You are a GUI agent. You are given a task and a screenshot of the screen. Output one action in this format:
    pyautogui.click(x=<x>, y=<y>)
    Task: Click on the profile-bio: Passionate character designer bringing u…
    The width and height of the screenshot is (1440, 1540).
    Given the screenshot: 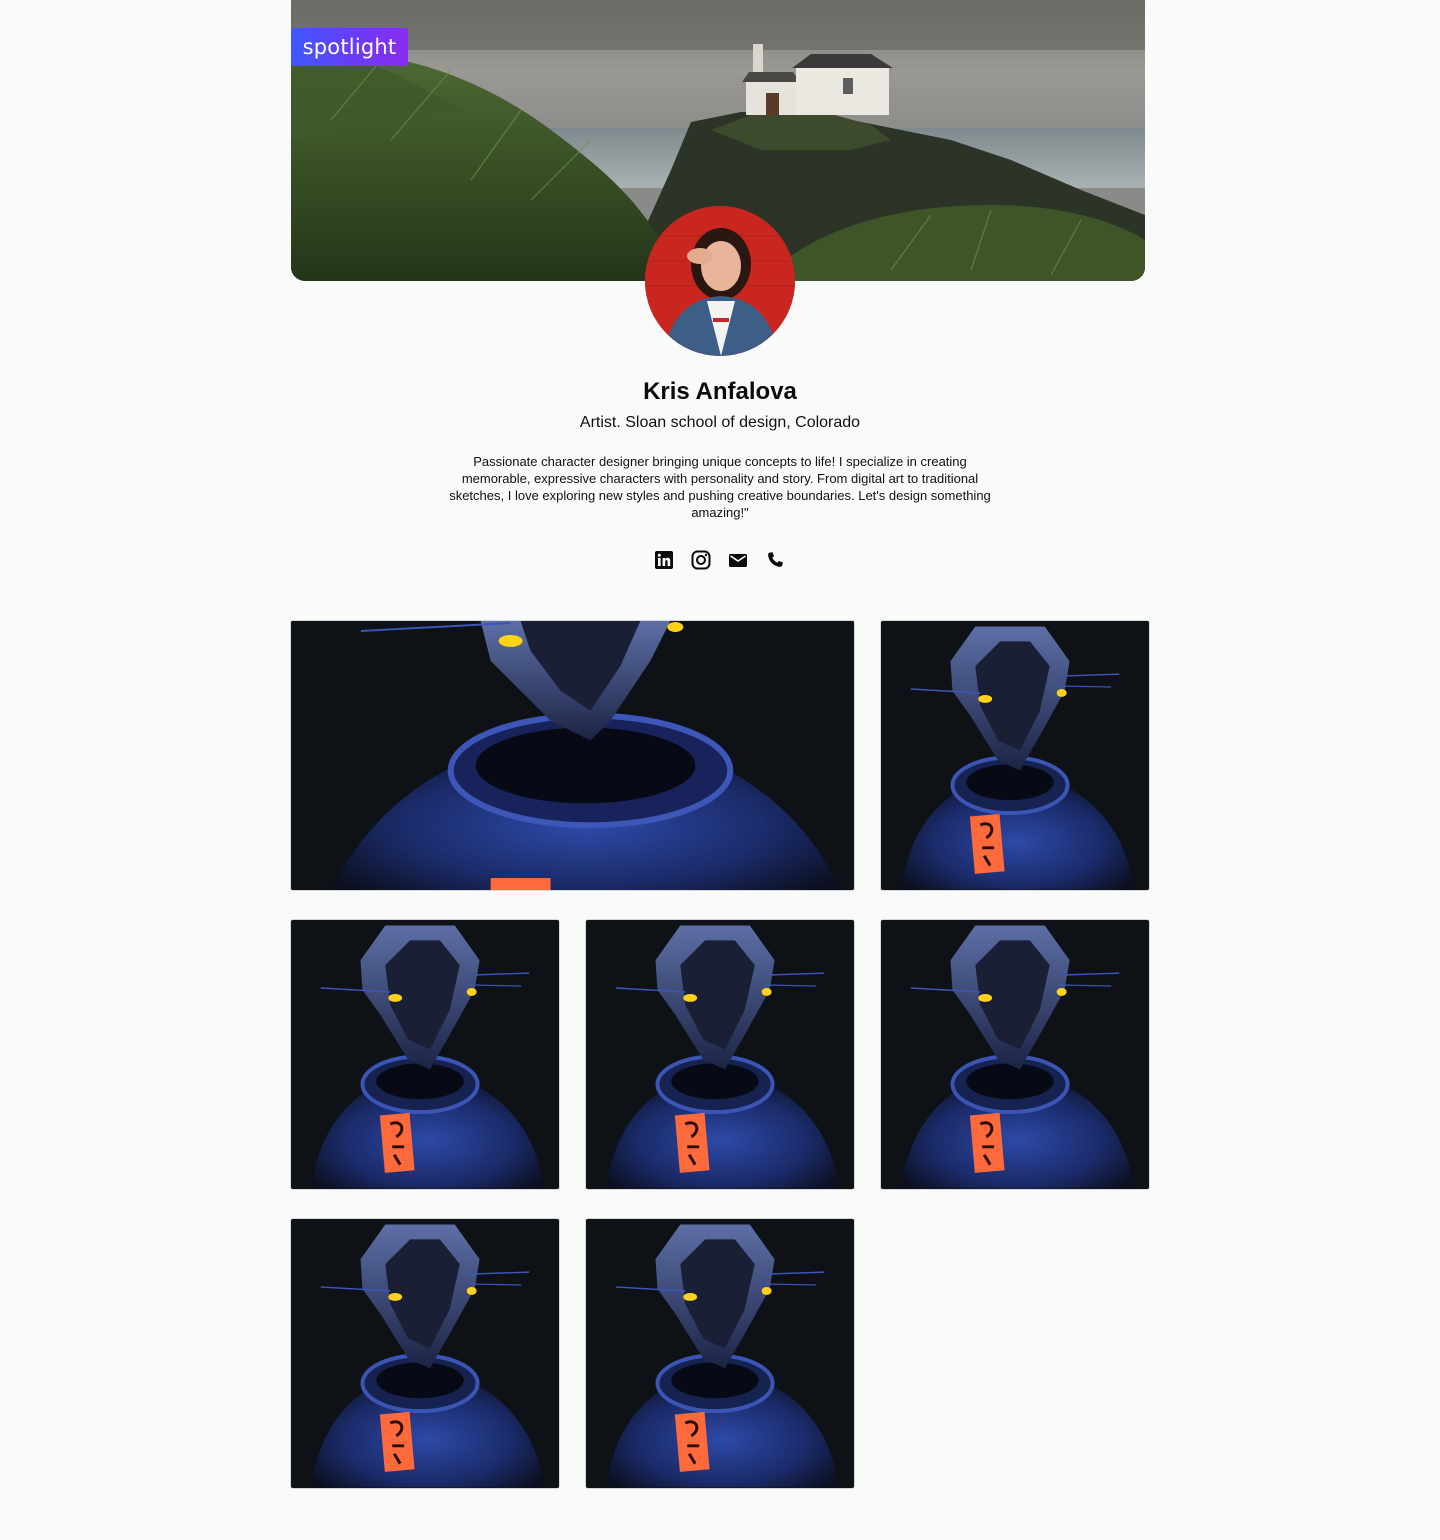 What is the action you would take?
    pyautogui.click(x=720, y=487)
    